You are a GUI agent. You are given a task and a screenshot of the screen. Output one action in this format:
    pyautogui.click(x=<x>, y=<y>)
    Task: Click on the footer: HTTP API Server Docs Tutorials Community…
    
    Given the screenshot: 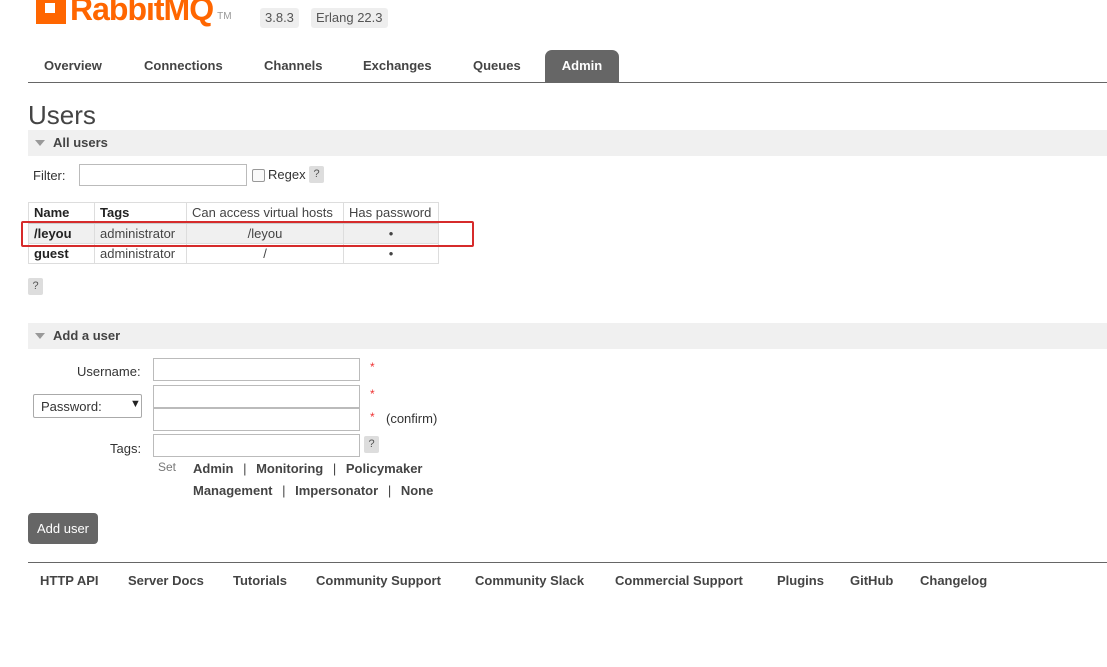 What is the action you would take?
    pyautogui.click(x=567, y=582)
    